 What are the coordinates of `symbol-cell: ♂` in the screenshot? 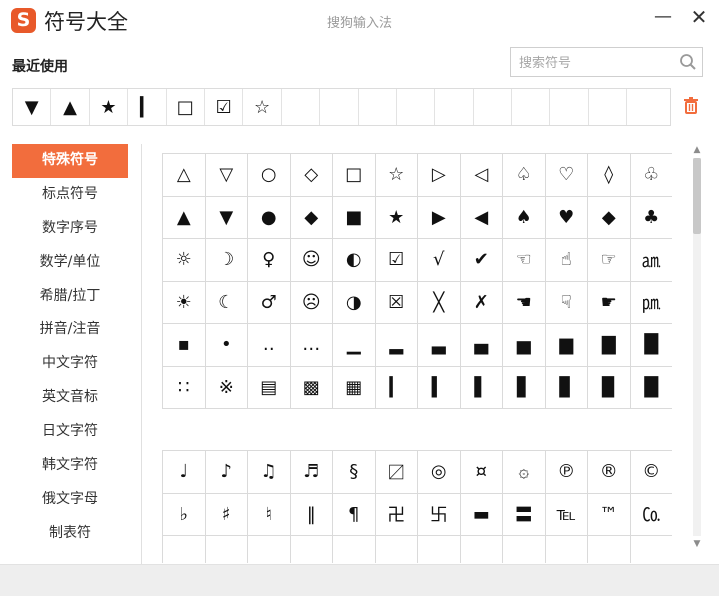 It's located at (269, 302).